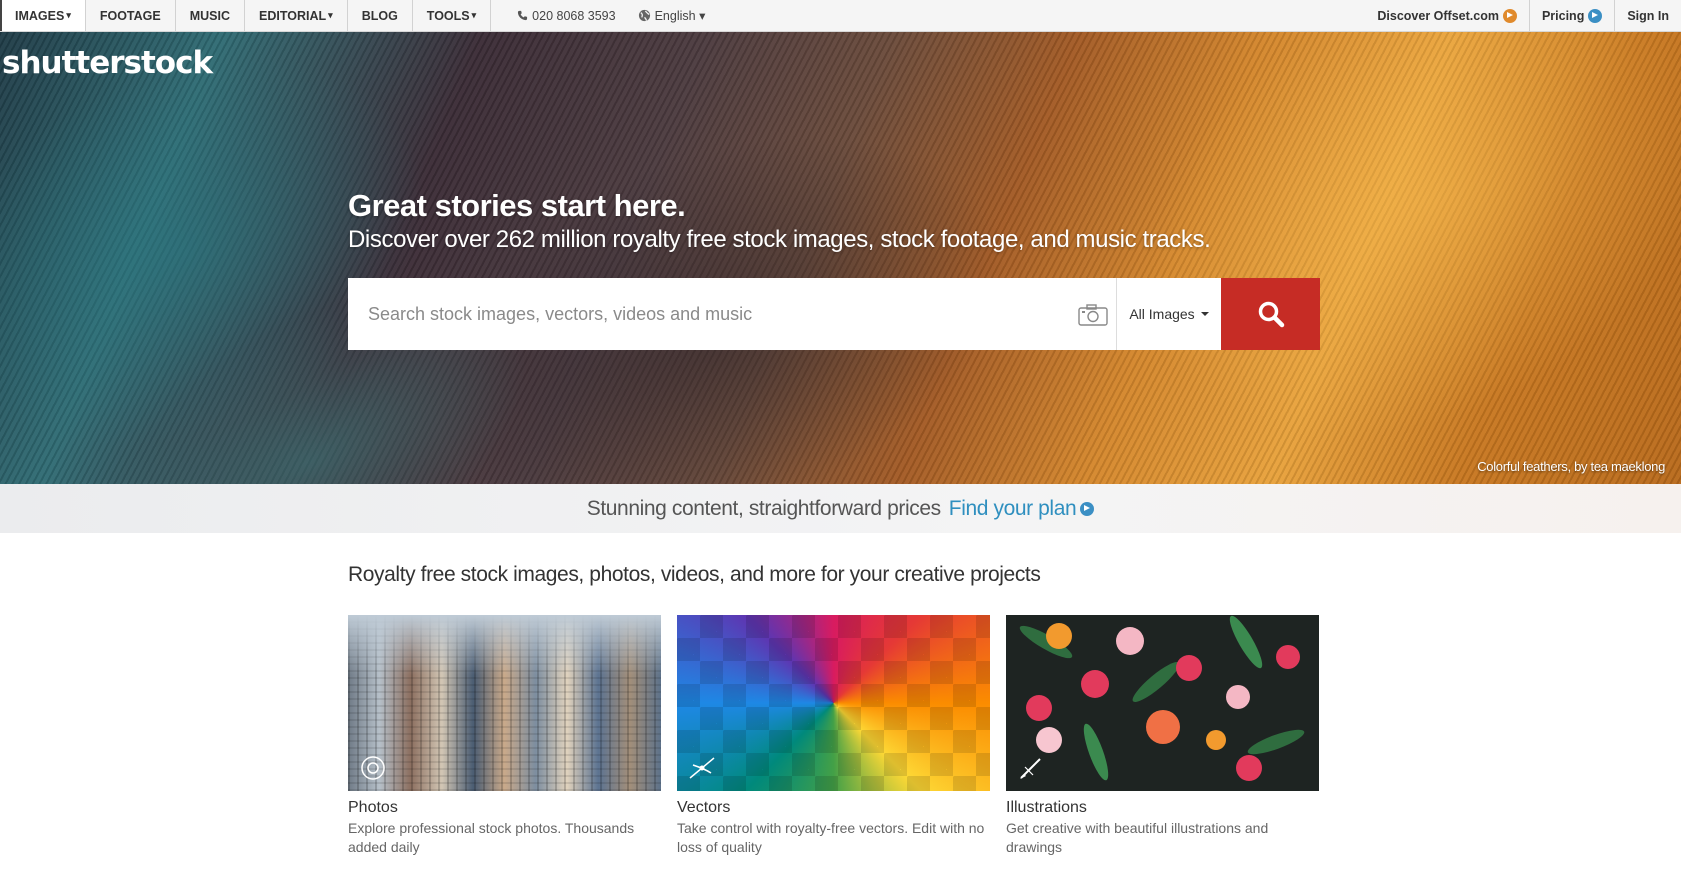  I want to click on nav-footage: FOOTAGE, so click(131, 15).